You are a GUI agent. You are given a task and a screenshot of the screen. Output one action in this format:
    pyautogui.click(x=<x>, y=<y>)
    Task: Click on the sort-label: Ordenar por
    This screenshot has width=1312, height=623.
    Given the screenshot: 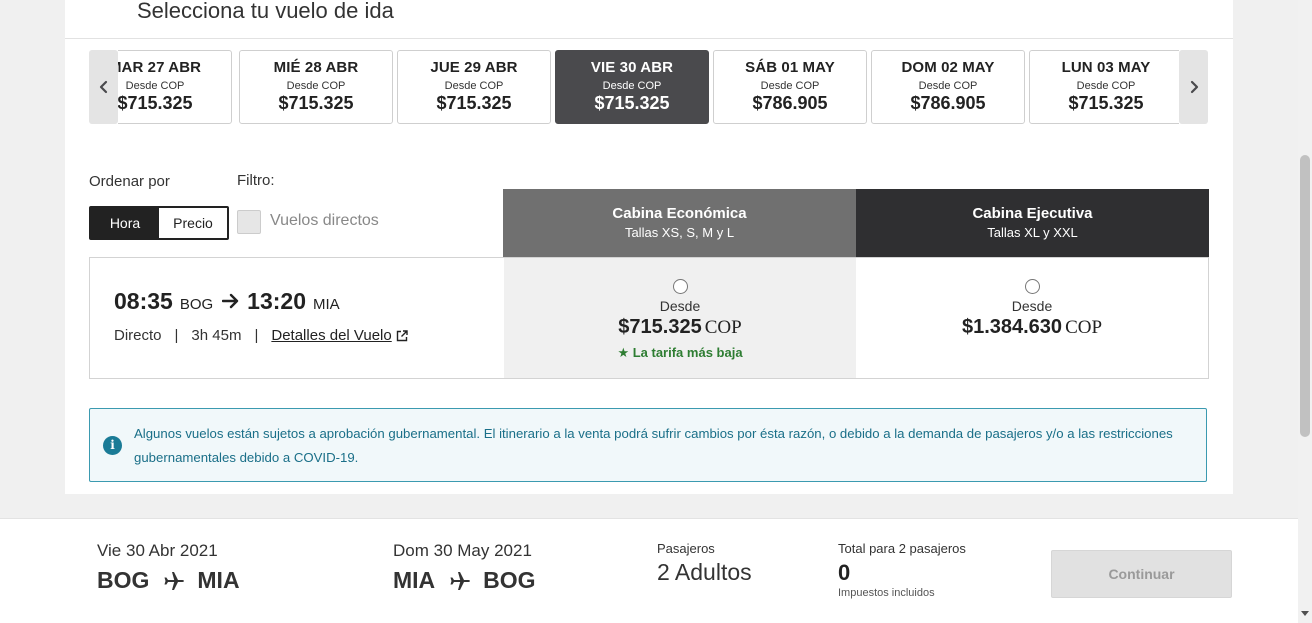 What is the action you would take?
    pyautogui.click(x=129, y=181)
    